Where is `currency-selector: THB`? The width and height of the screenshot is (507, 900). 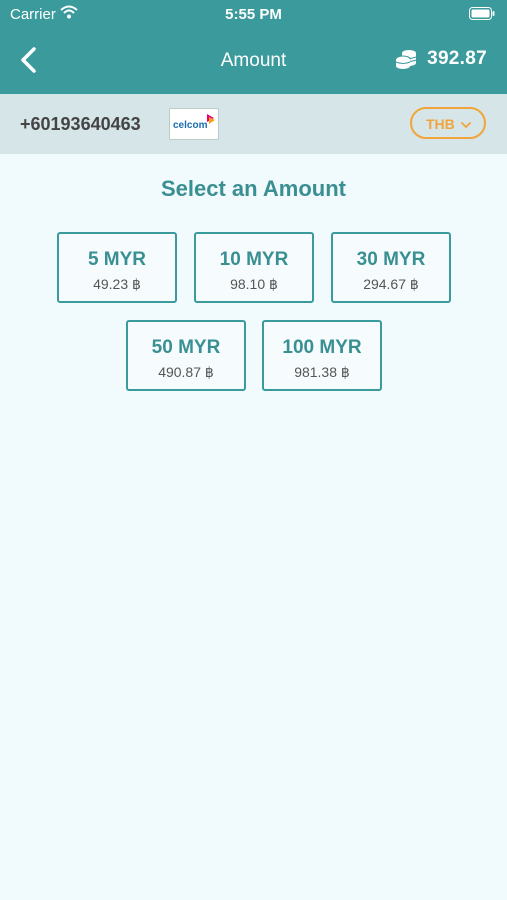
currency-selector: THB is located at coordinates (448, 123).